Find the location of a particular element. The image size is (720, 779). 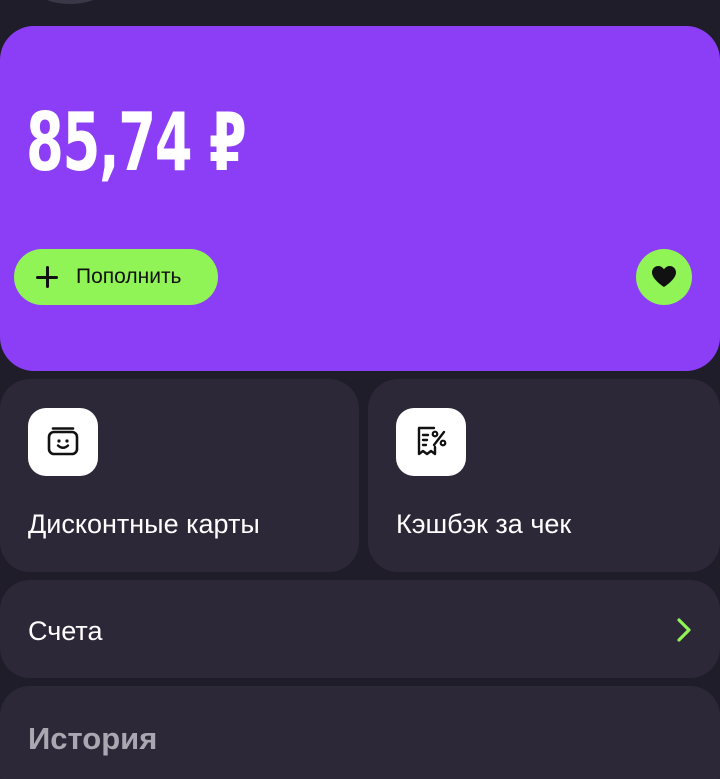

favorite-button is located at coordinates (664, 277).